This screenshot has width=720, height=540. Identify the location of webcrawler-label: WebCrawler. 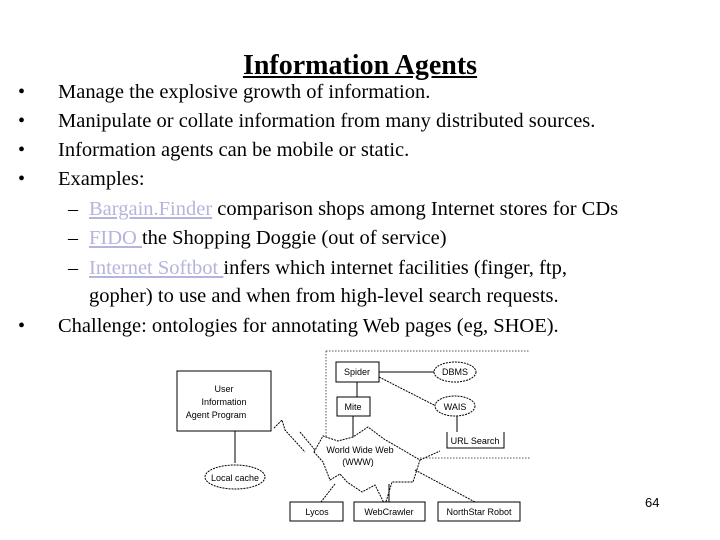
(388, 512).